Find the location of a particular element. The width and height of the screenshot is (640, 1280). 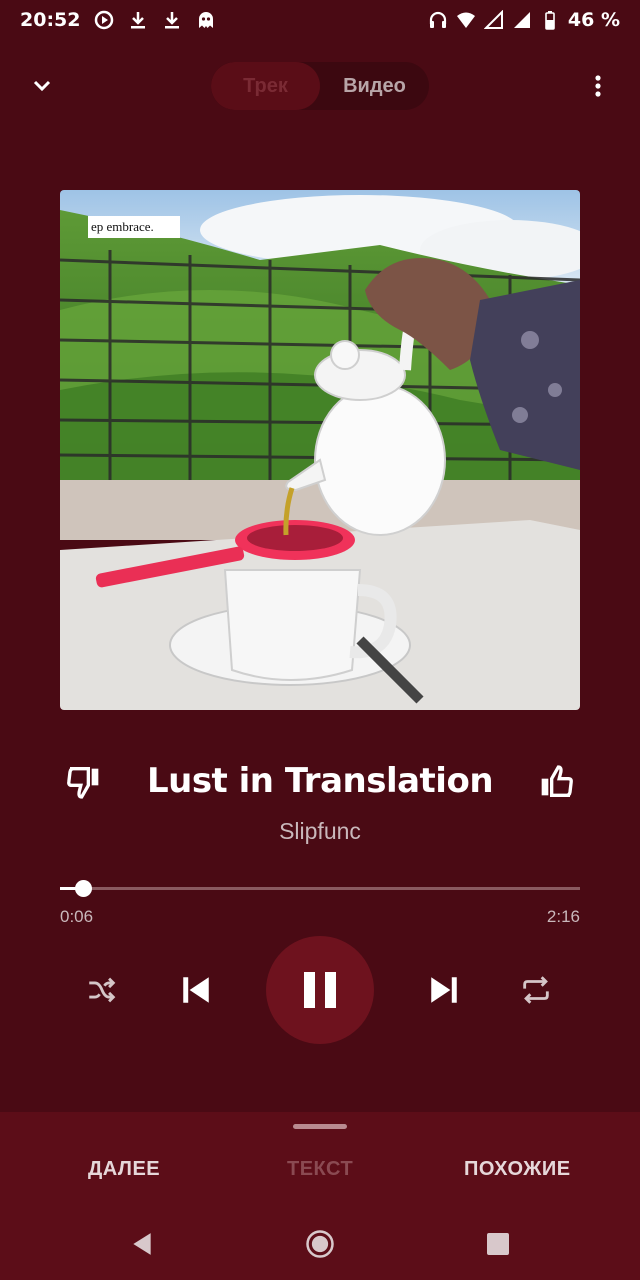

thumbs-down-icon is located at coordinates (83, 783).